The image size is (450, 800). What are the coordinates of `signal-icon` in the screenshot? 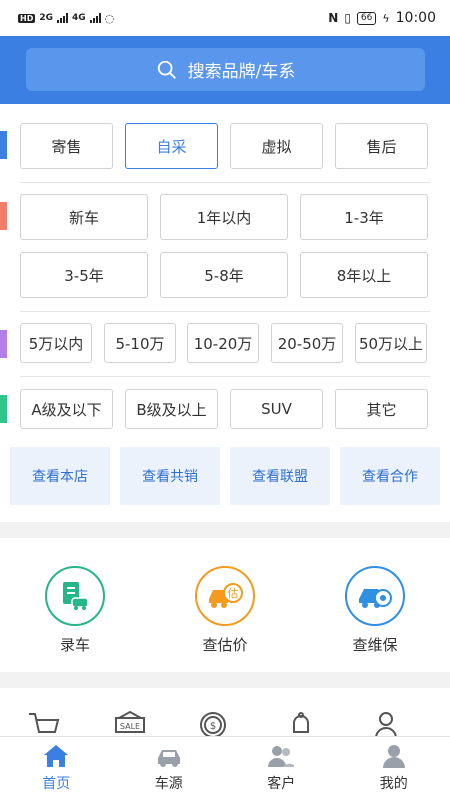 It's located at (62, 18).